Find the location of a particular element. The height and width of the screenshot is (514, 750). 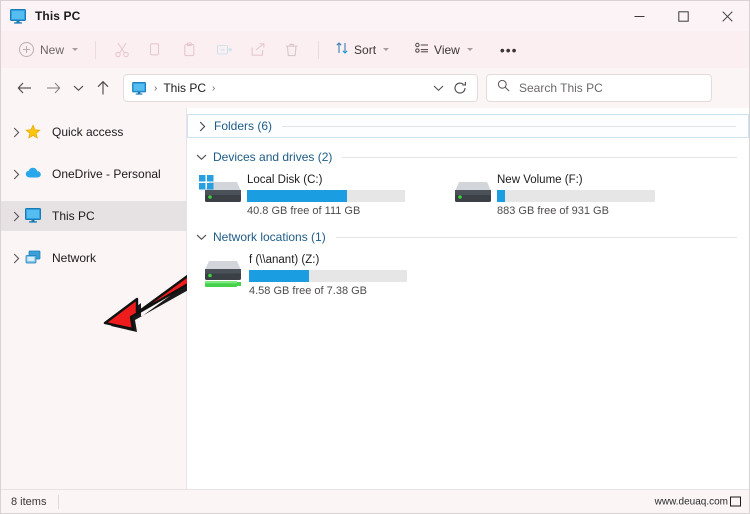

drive-info: New Volume (F:) 883 GB free of 931 GB is located at coordinates (597, 195).